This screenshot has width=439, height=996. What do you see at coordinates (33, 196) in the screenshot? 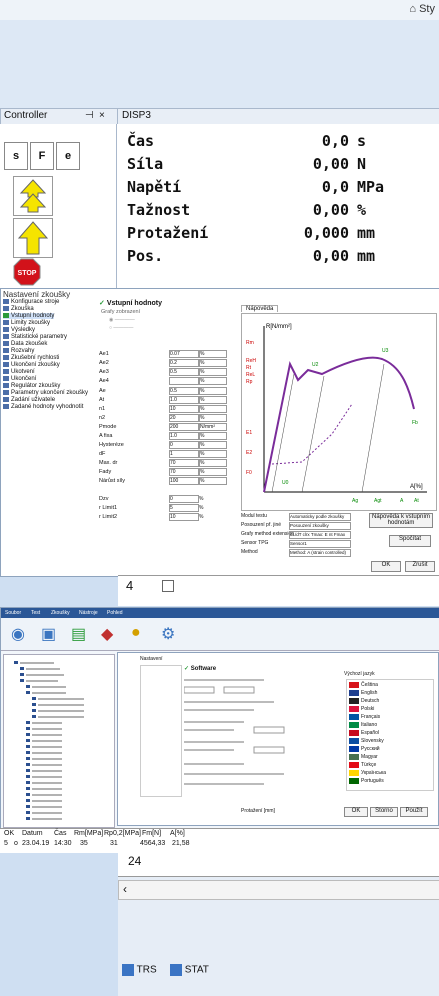
I see `double-up-button` at bounding box center [33, 196].